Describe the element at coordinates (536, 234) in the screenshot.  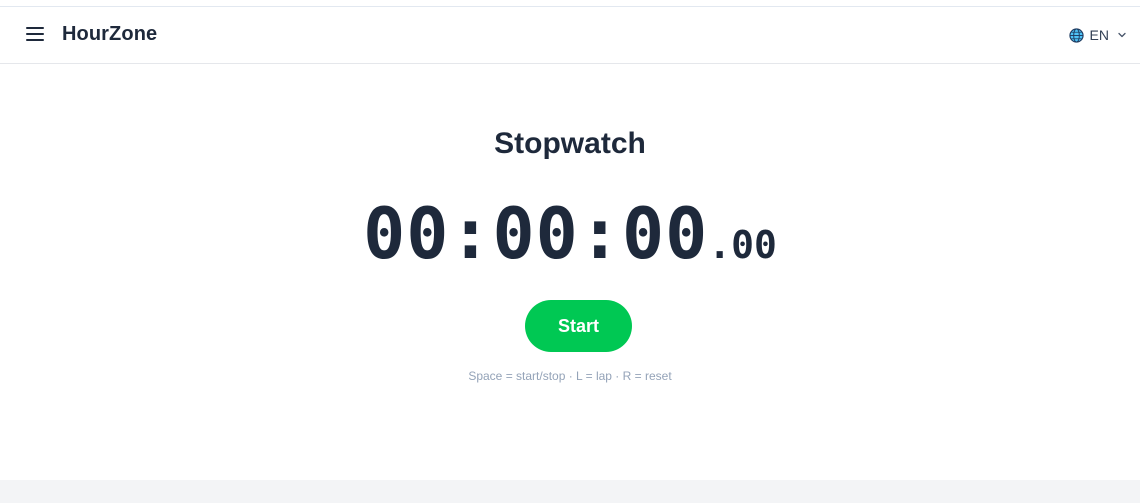
I see `stopwatch-time: 00:00:00` at that location.